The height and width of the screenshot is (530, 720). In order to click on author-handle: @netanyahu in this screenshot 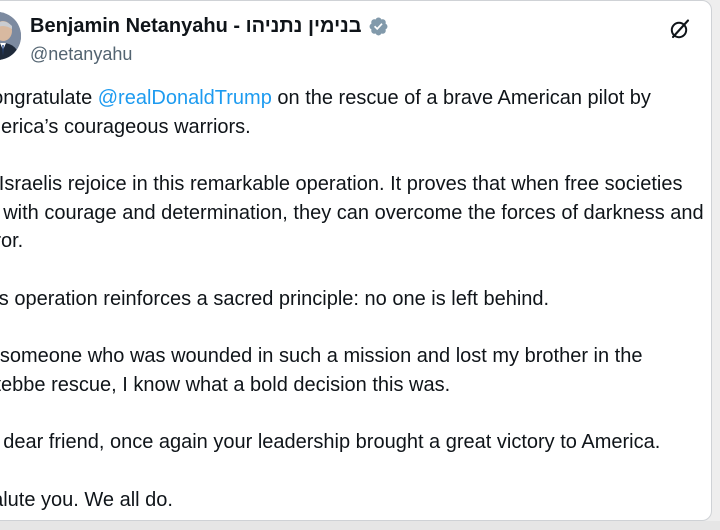, I will do `click(81, 54)`.